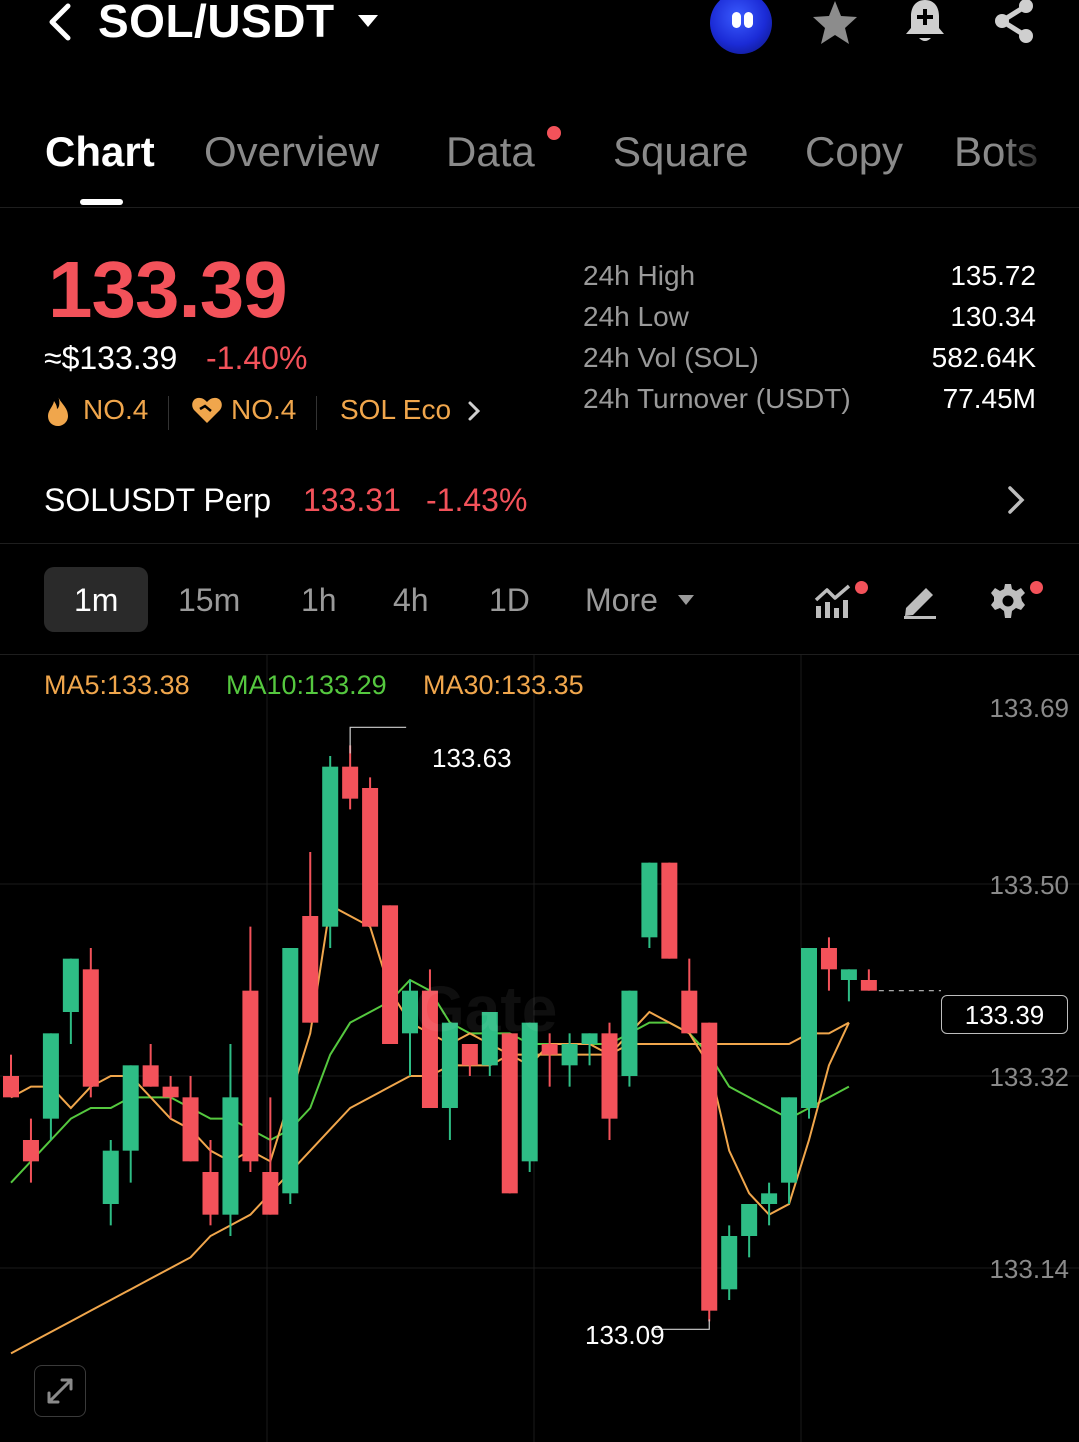 Image resolution: width=1079 pixels, height=1442 pixels. What do you see at coordinates (854, 152) in the screenshot?
I see `tab-copy: Copy` at bounding box center [854, 152].